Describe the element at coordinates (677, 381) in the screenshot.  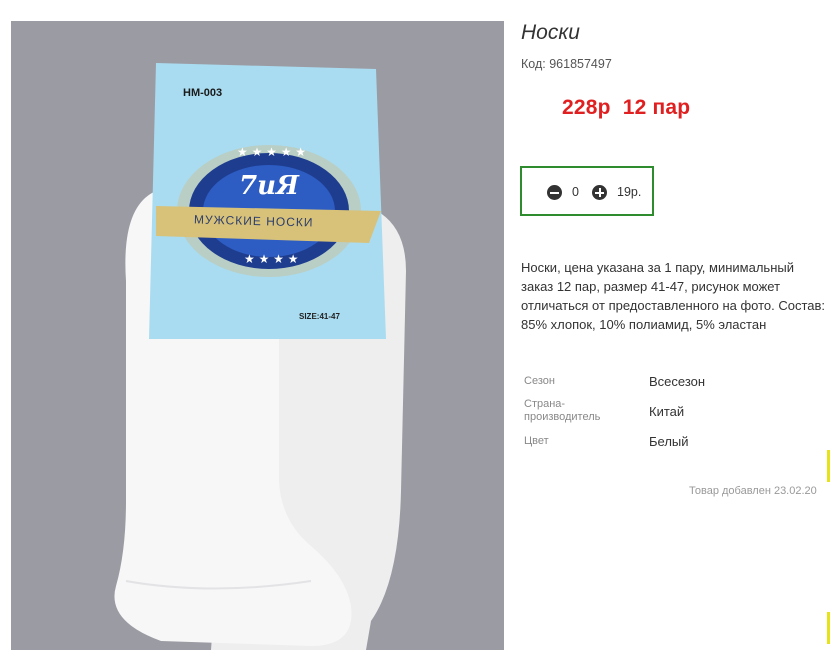
I see `property-value: Всесезон` at that location.